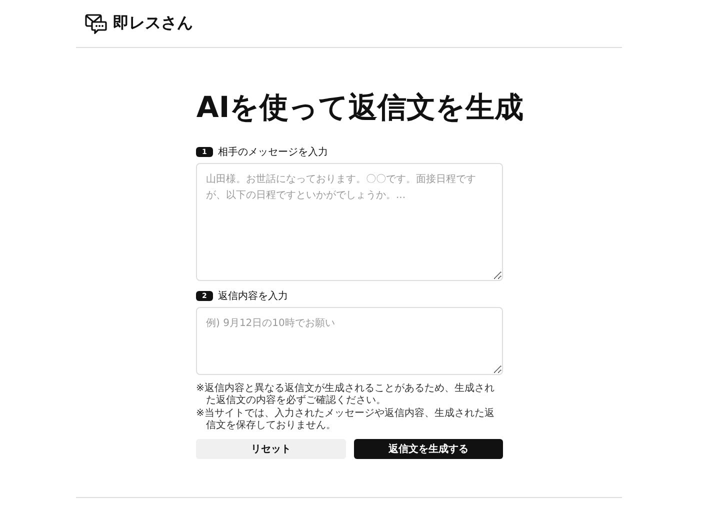  I want to click on page-title: AIを使って返信文を生成, so click(360, 107).